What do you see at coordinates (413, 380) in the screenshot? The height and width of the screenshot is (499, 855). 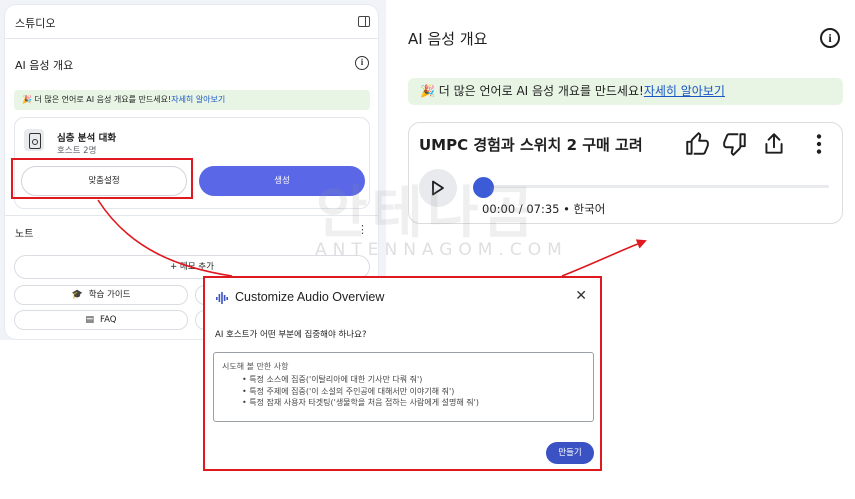 I see `tip-item: 특정 소스에 집중('이탈리아에 대한 기사만 다뤄 줘')` at bounding box center [413, 380].